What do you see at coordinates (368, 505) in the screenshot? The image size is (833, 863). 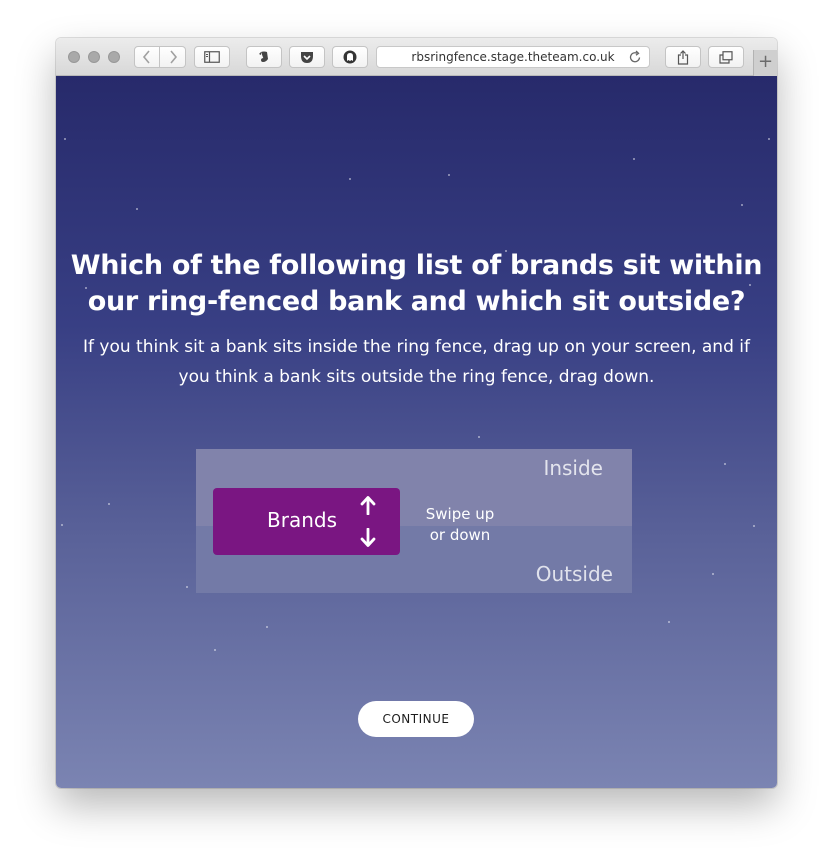 I see `arrow-up-icon` at bounding box center [368, 505].